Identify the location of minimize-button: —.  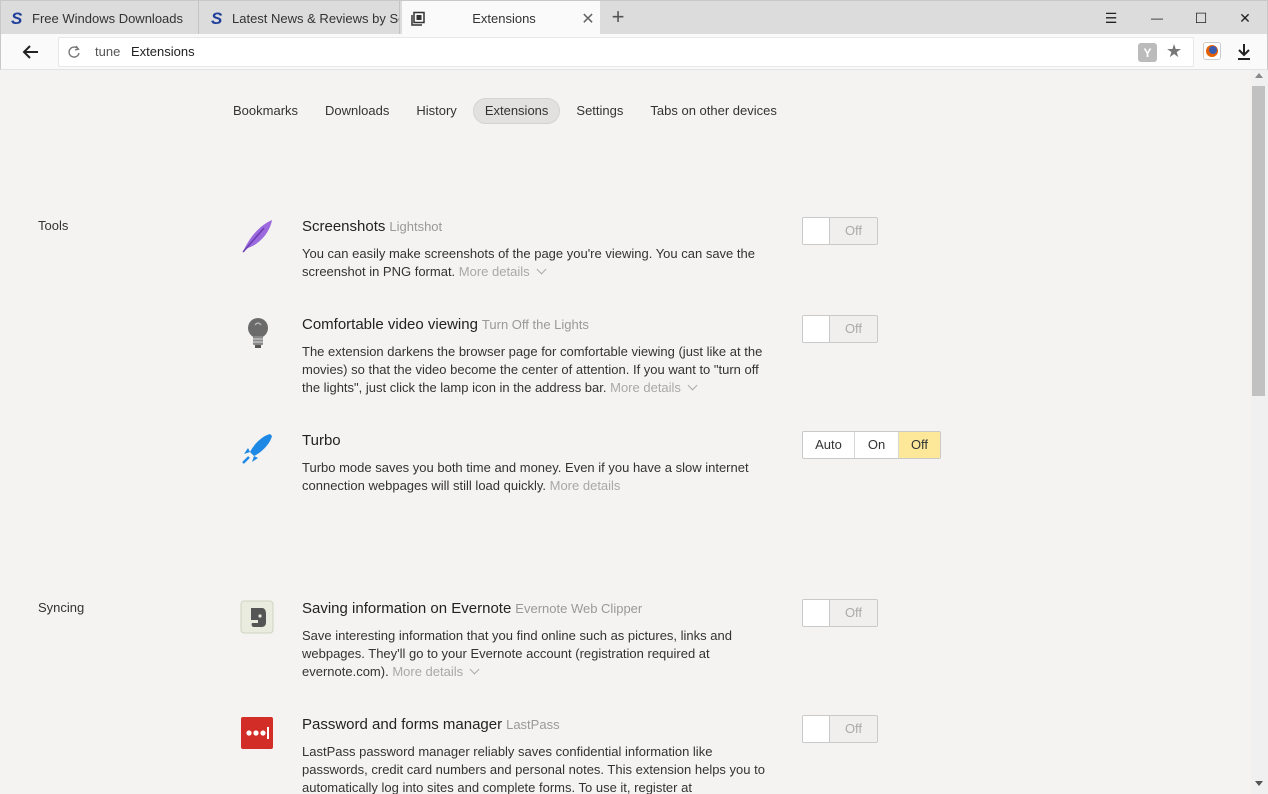
(1157, 18).